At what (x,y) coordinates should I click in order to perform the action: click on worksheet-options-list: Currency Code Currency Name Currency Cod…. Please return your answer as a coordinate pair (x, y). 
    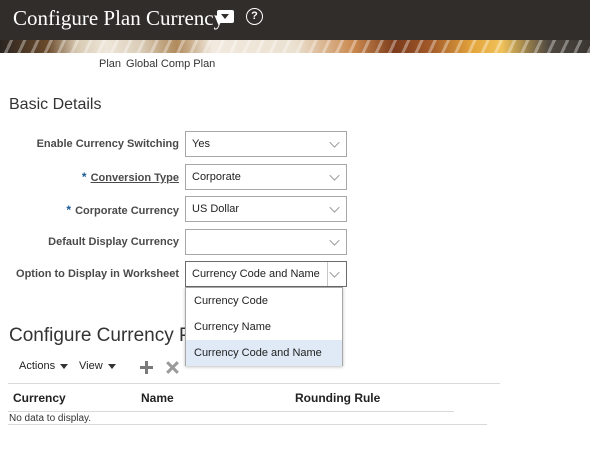
    Looking at the image, I should click on (264, 326).